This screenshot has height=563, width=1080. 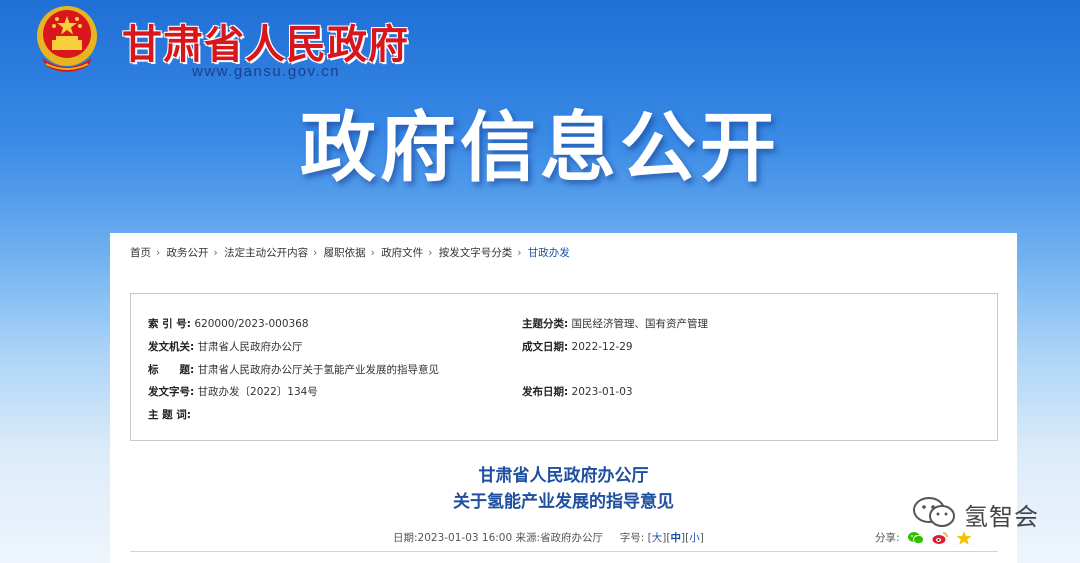 I want to click on breadcrumb-item-current: 甘政办发, so click(x=549, y=253).